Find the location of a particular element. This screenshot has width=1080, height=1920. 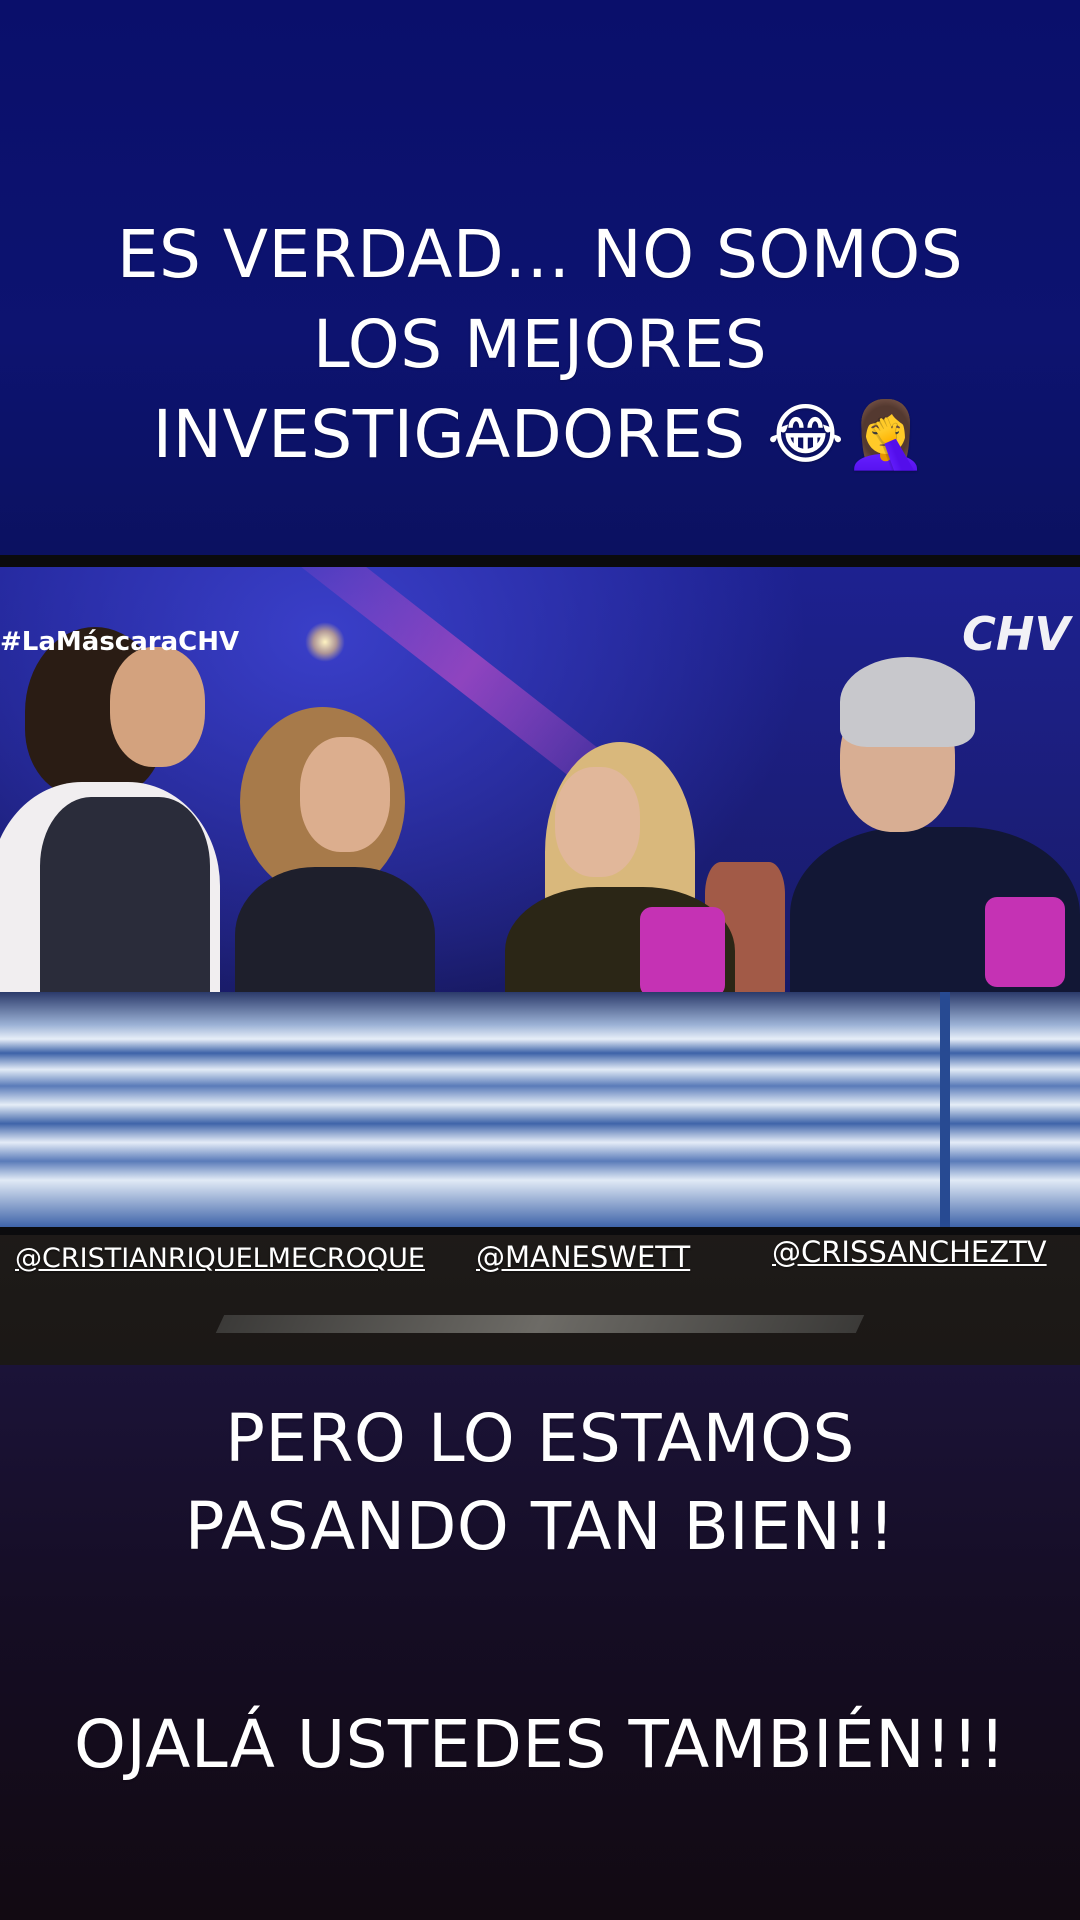

mention-tag: @CRISTIANRIQUELMECROQUE is located at coordinates (220, 1258).